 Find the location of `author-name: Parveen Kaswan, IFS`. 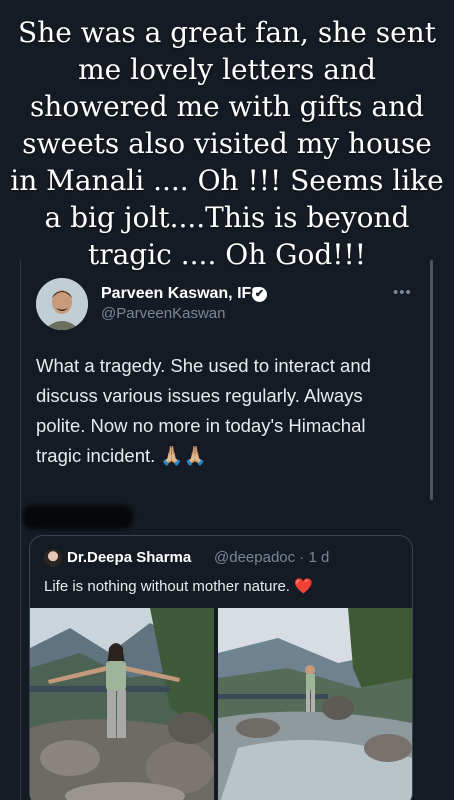

author-name: Parveen Kaswan, IFS is located at coordinates (181, 294).